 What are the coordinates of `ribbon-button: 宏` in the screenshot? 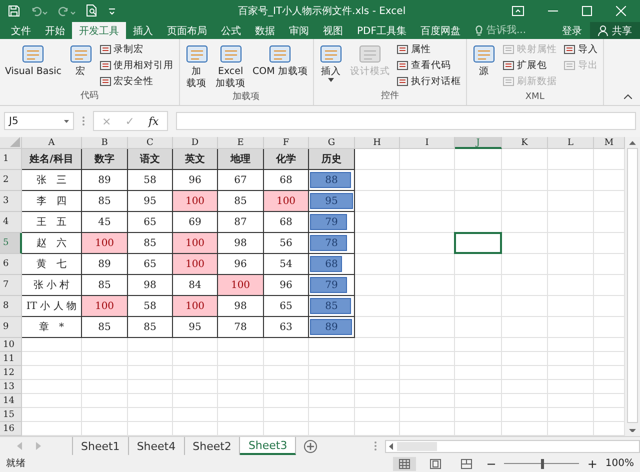 It's located at (80, 66).